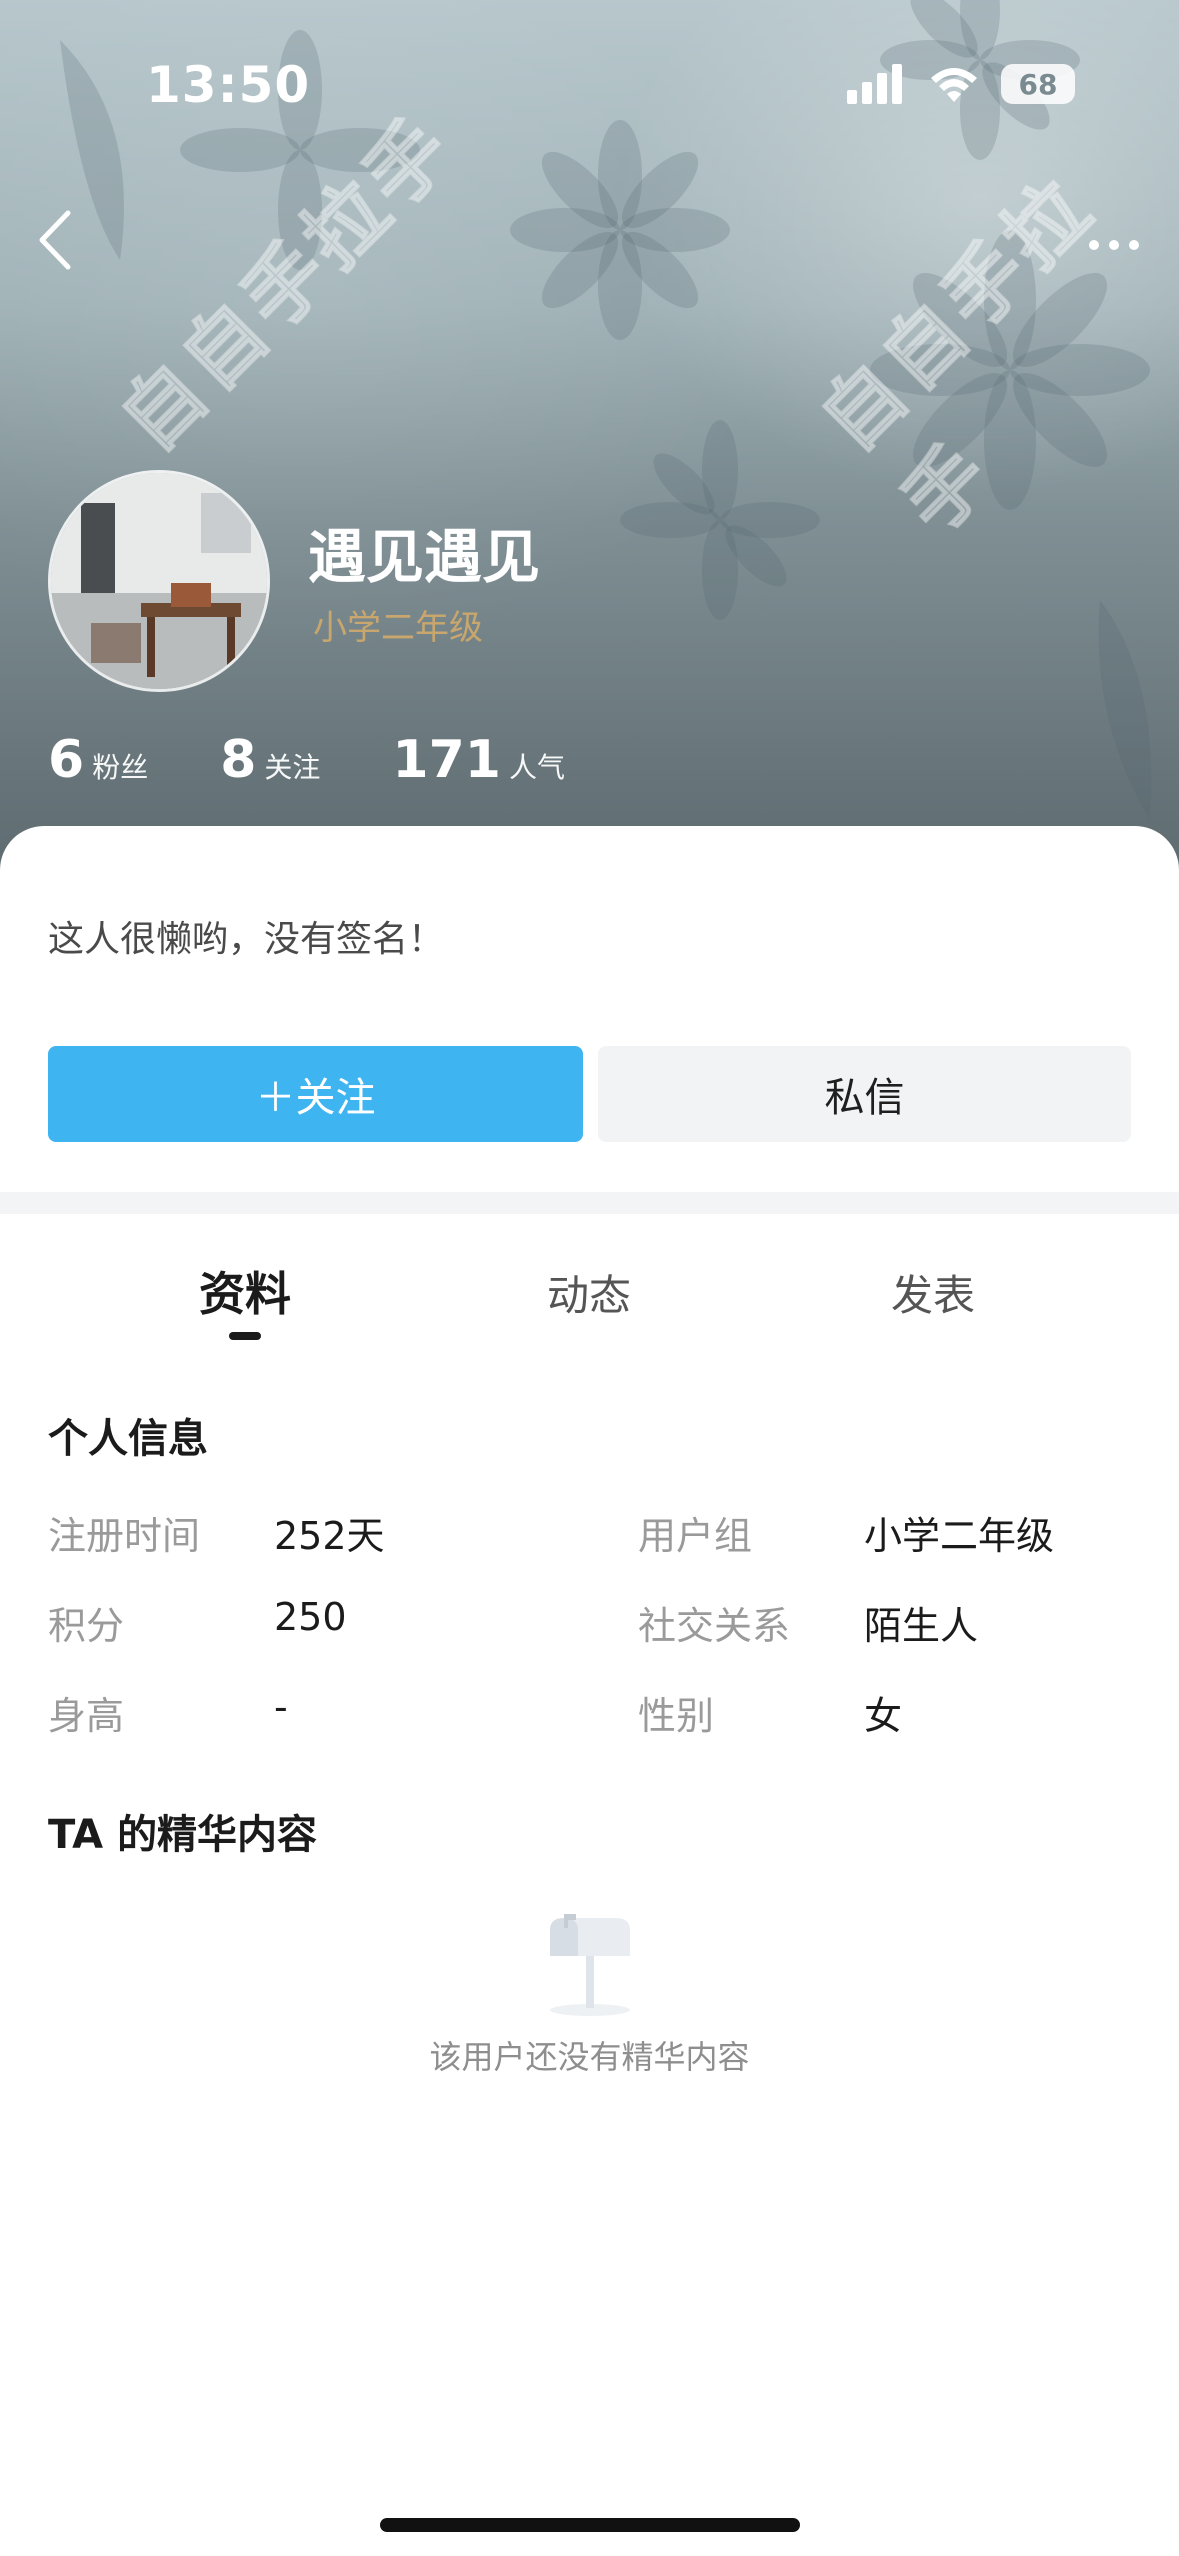 The height and width of the screenshot is (2556, 1179). I want to click on tab-profile-info: 资料, so click(245, 1291).